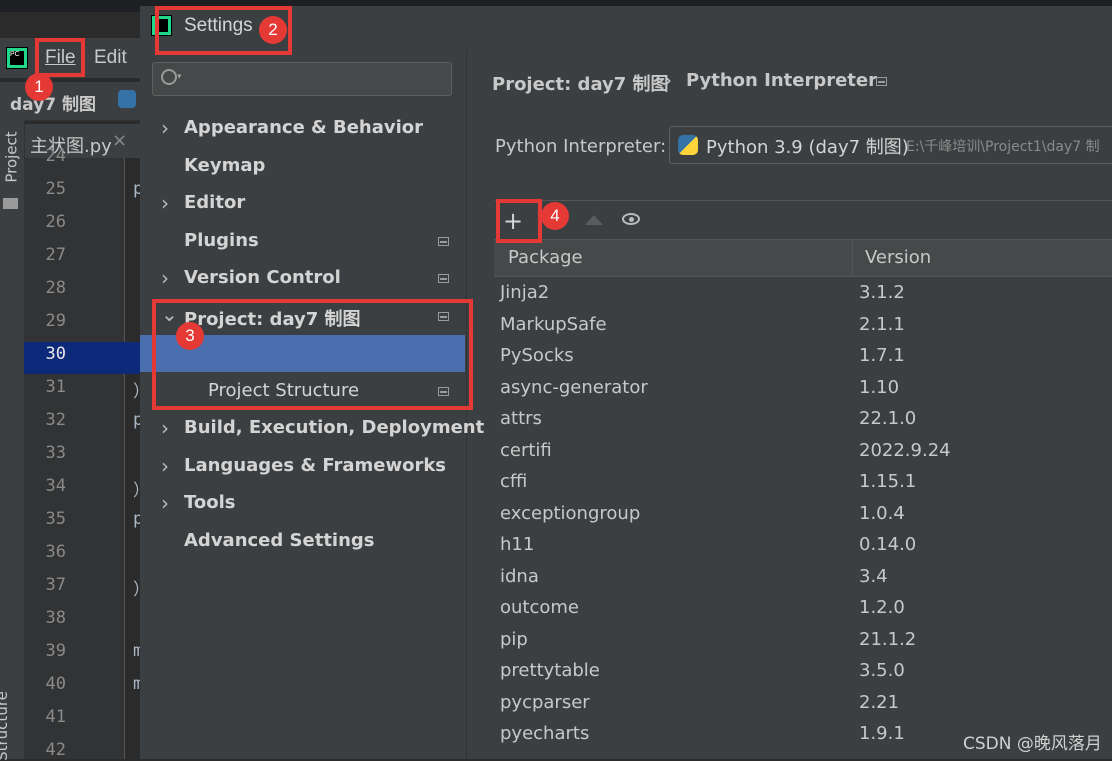 This screenshot has height=761, width=1112. What do you see at coordinates (55, 255) in the screenshot?
I see `line-number: 27` at bounding box center [55, 255].